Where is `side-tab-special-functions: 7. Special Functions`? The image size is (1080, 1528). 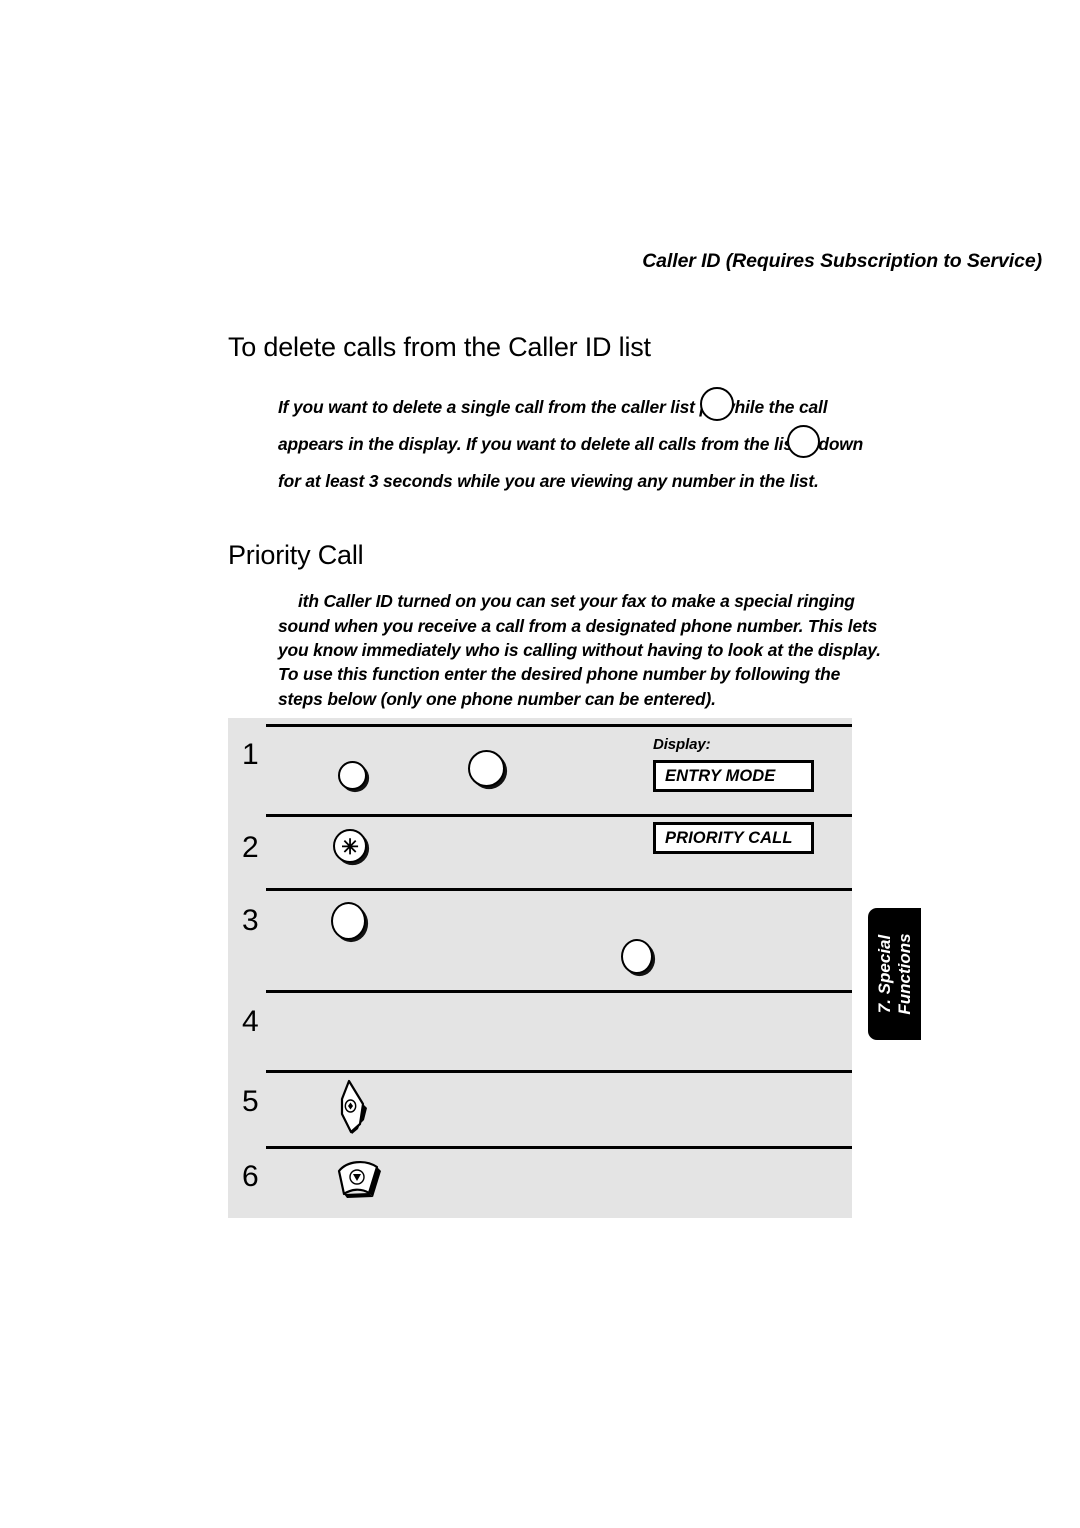
side-tab-special-functions: 7. Special Functions is located at coordinates (894, 974).